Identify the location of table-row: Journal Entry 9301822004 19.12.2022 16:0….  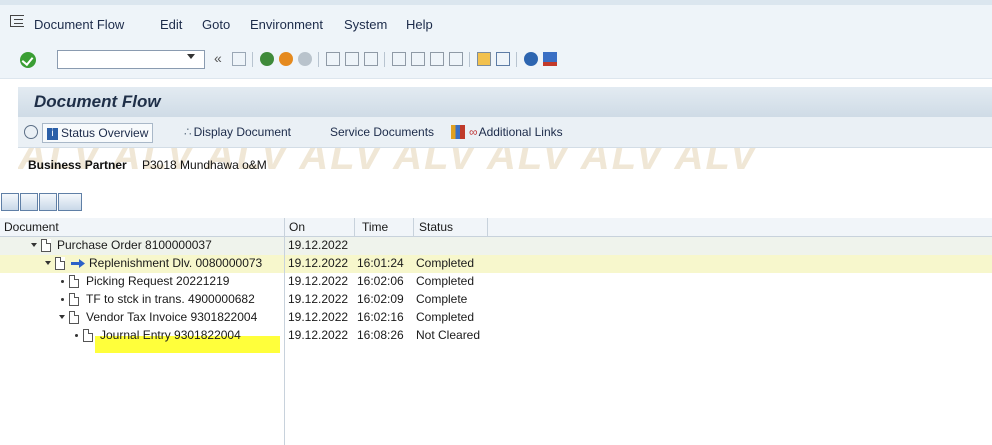
(496, 336).